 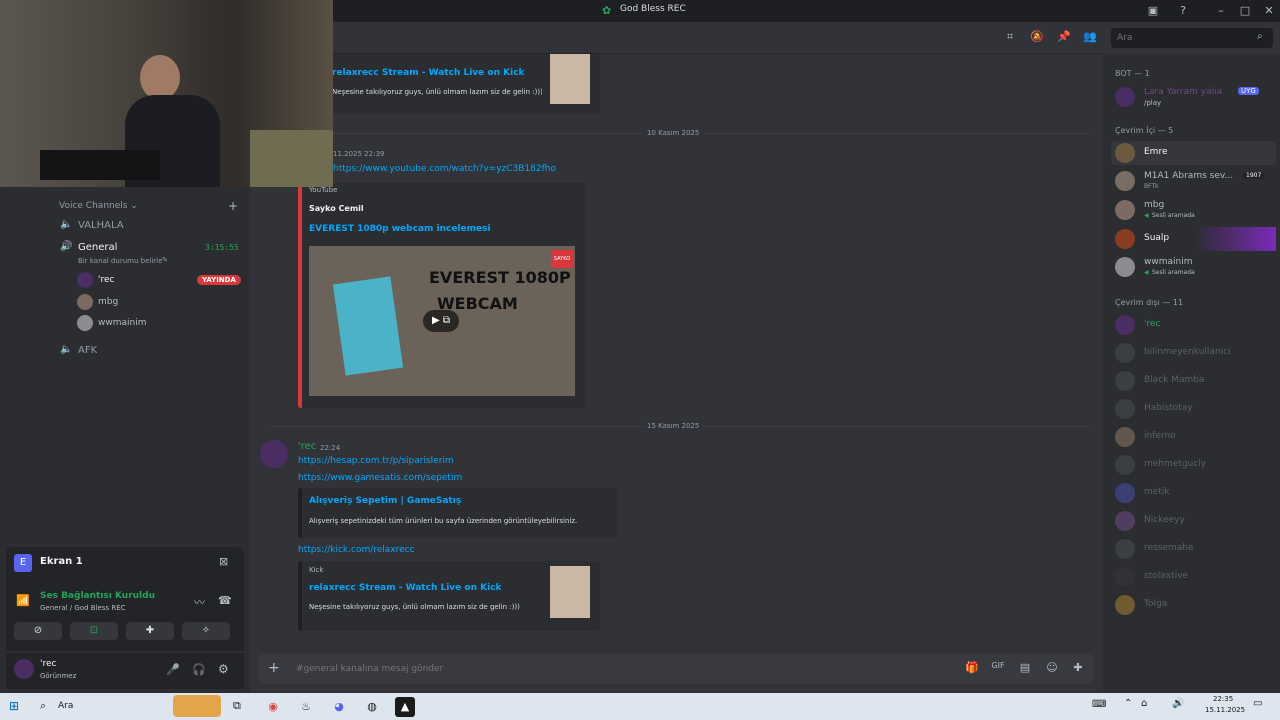 What do you see at coordinates (223, 669) in the screenshot?
I see `settings-icon: ⚙` at bounding box center [223, 669].